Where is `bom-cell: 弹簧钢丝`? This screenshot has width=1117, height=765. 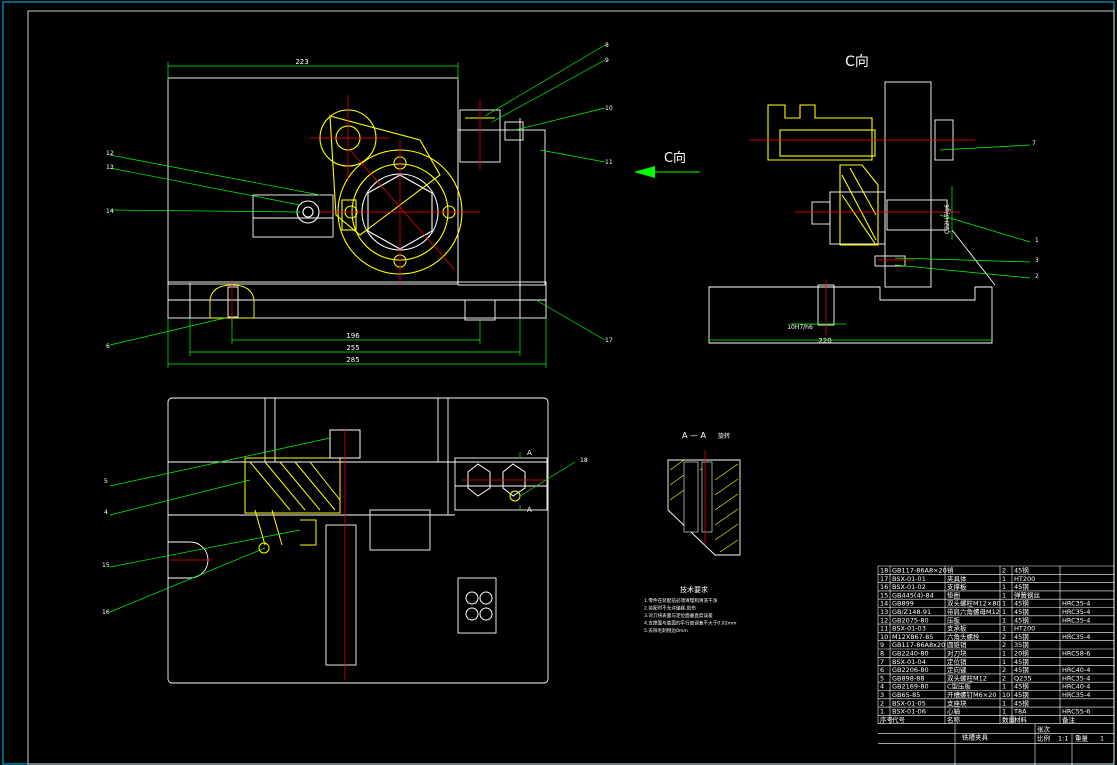
bom-cell: 弹簧钢丝 is located at coordinates (1027, 594).